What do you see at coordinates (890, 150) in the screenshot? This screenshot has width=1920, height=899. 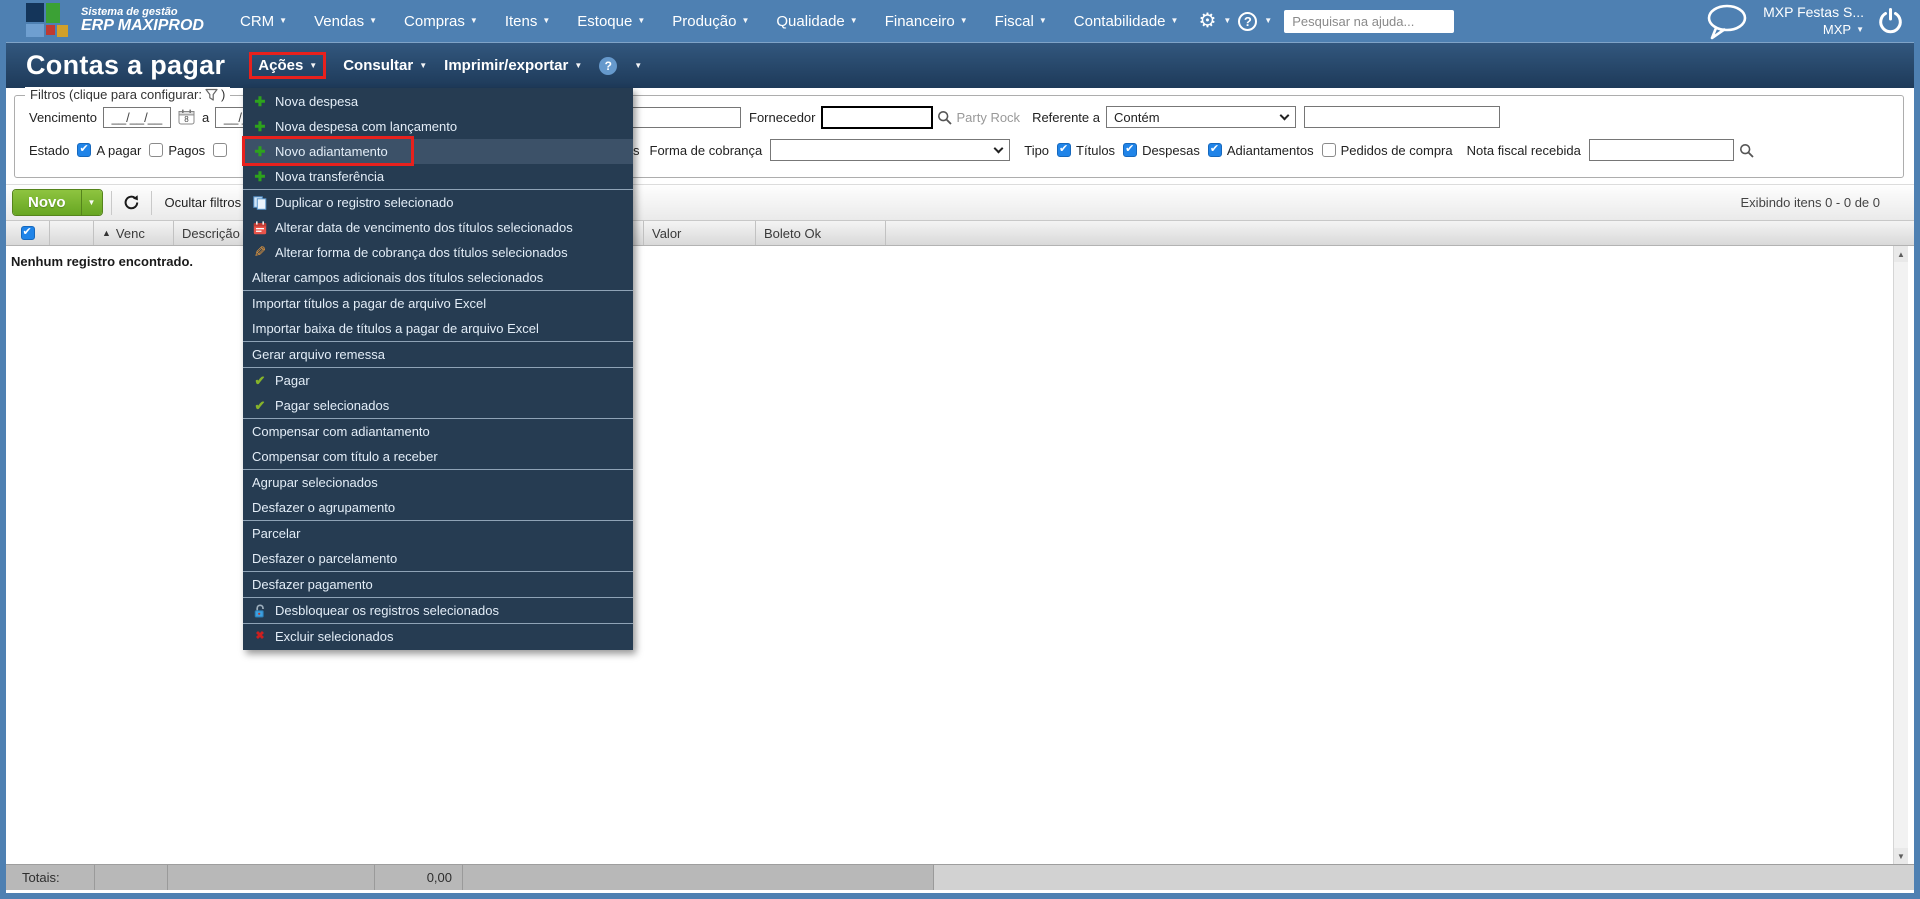 I see `forma-cobranca-select` at bounding box center [890, 150].